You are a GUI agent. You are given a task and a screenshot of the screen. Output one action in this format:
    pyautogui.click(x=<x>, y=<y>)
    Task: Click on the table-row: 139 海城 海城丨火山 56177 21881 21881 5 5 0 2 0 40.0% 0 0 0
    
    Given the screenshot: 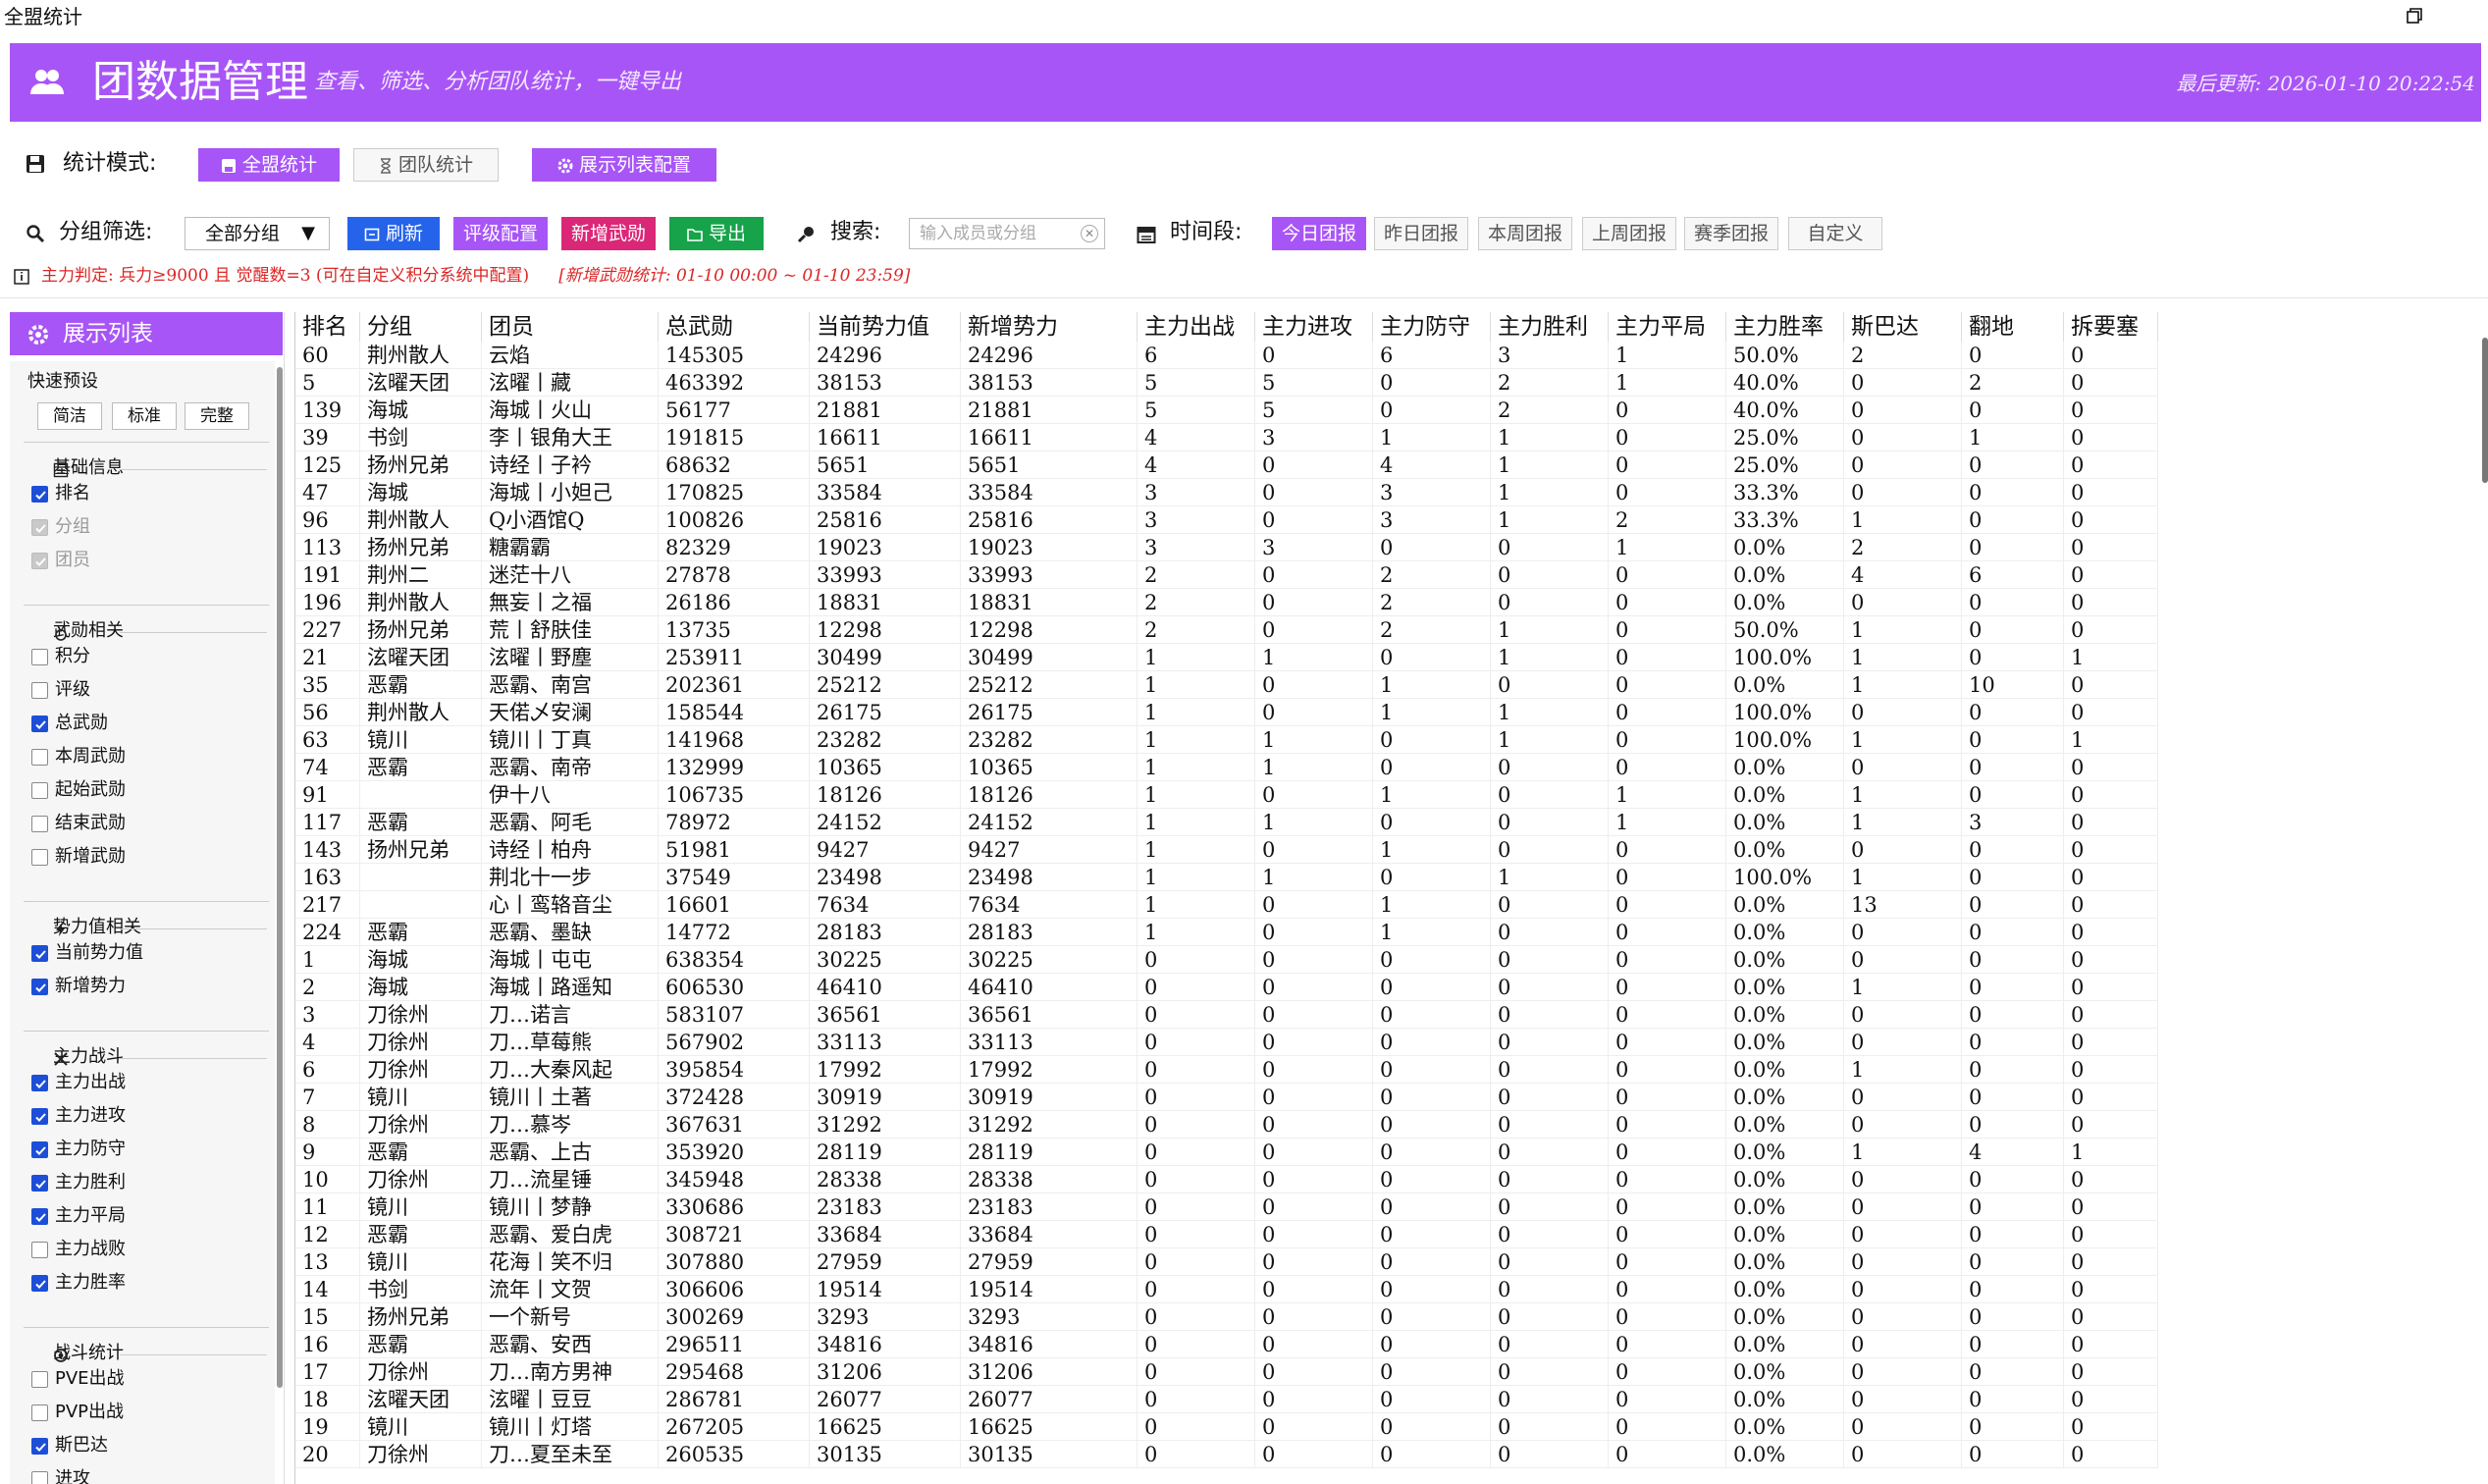 What is the action you would take?
    pyautogui.click(x=1226, y=410)
    